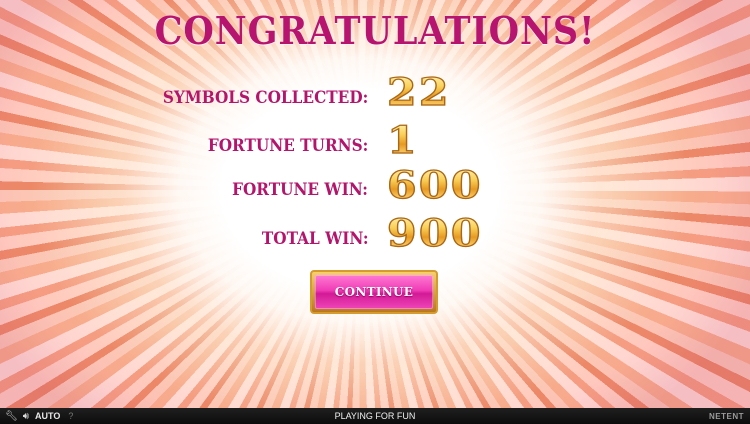  I want to click on continue-button-label: CONTINUE, so click(374, 292).